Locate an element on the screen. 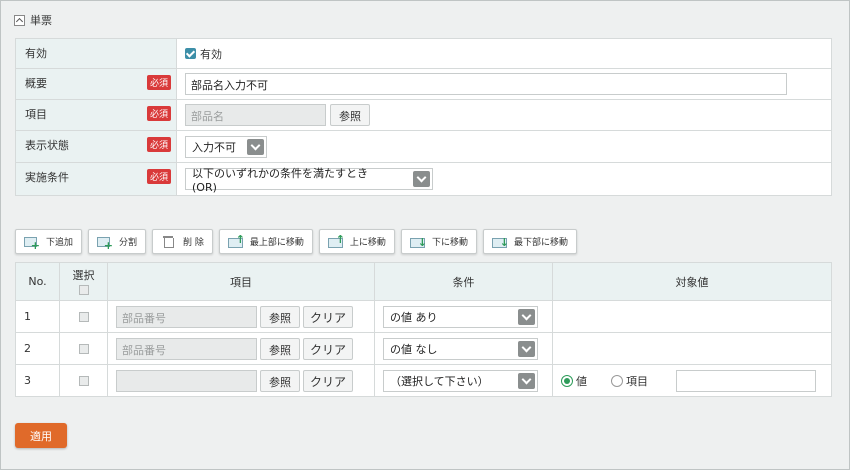 Image resolution: width=850 pixels, height=470 pixels. item-field is located at coordinates (186, 380).